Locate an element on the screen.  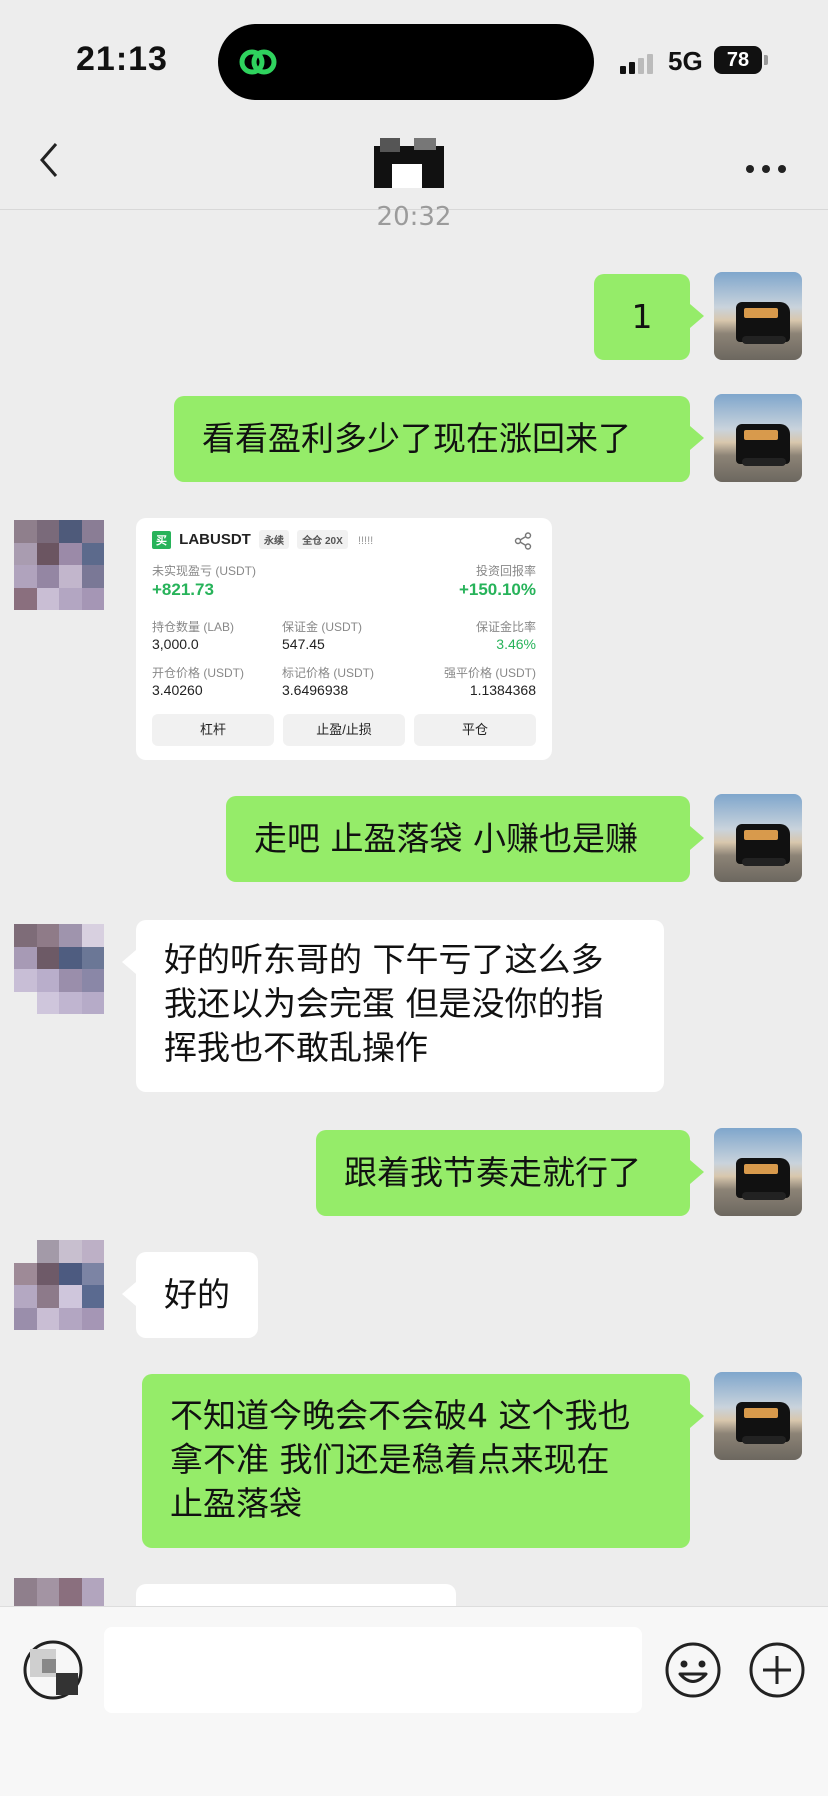
message-bubble-me: 1 is located at coordinates (642, 317).